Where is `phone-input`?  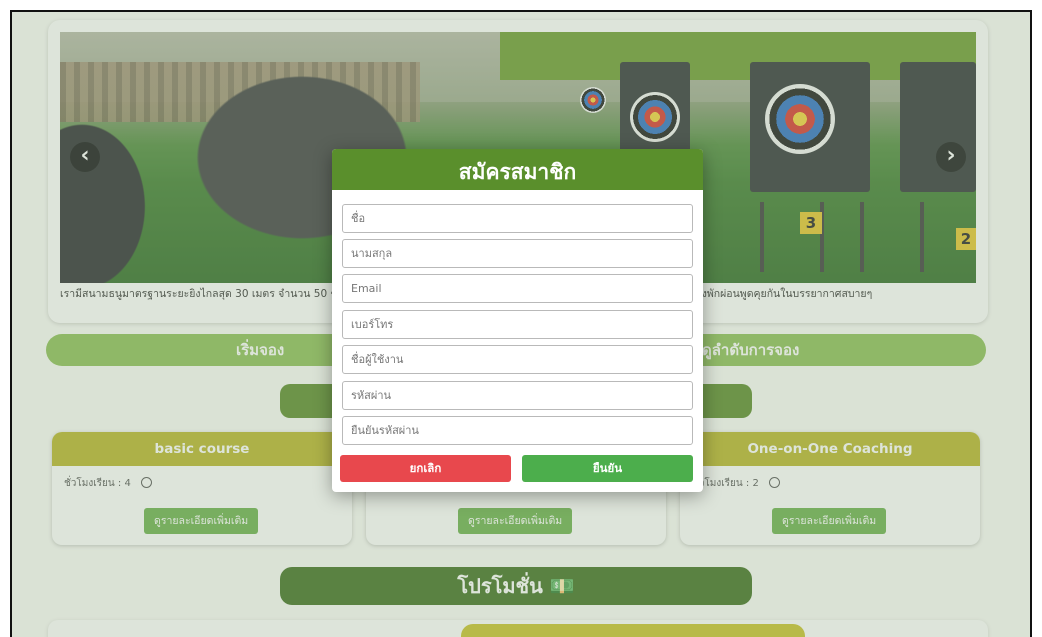 phone-input is located at coordinates (517, 324).